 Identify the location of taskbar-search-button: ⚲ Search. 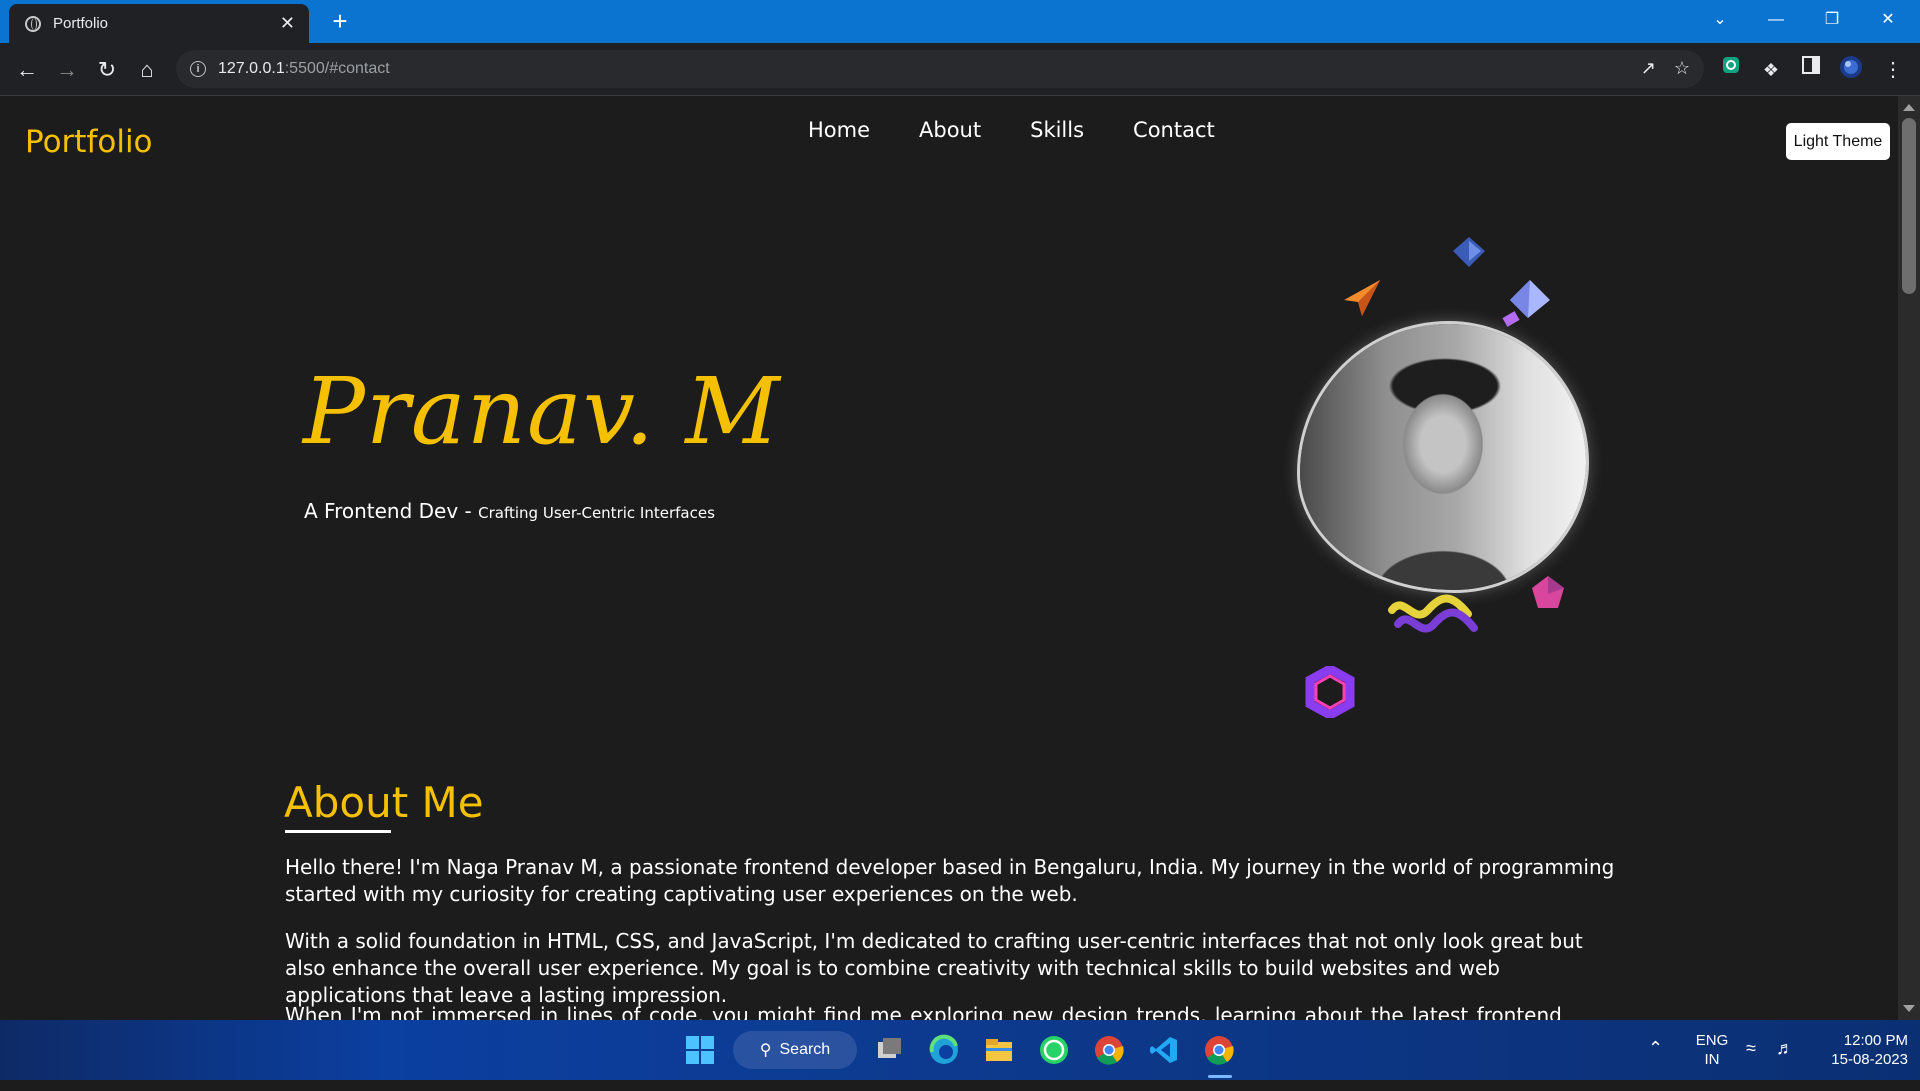
(795, 1050).